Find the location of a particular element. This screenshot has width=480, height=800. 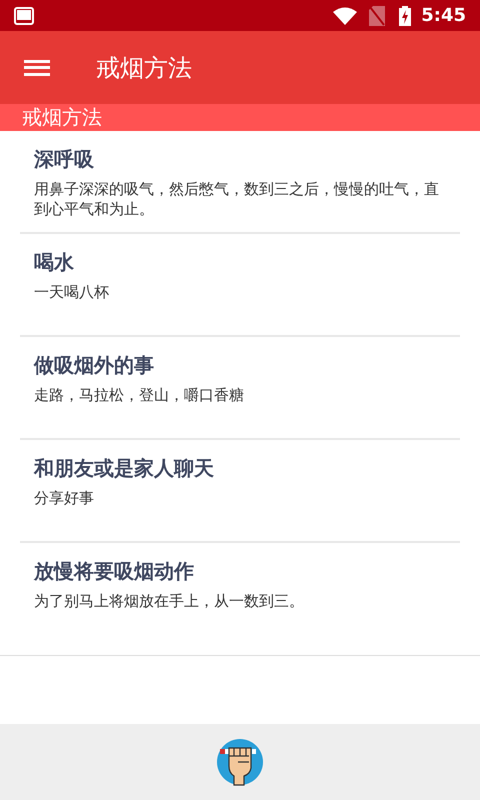

no-sim-icon is located at coordinates (377, 16).